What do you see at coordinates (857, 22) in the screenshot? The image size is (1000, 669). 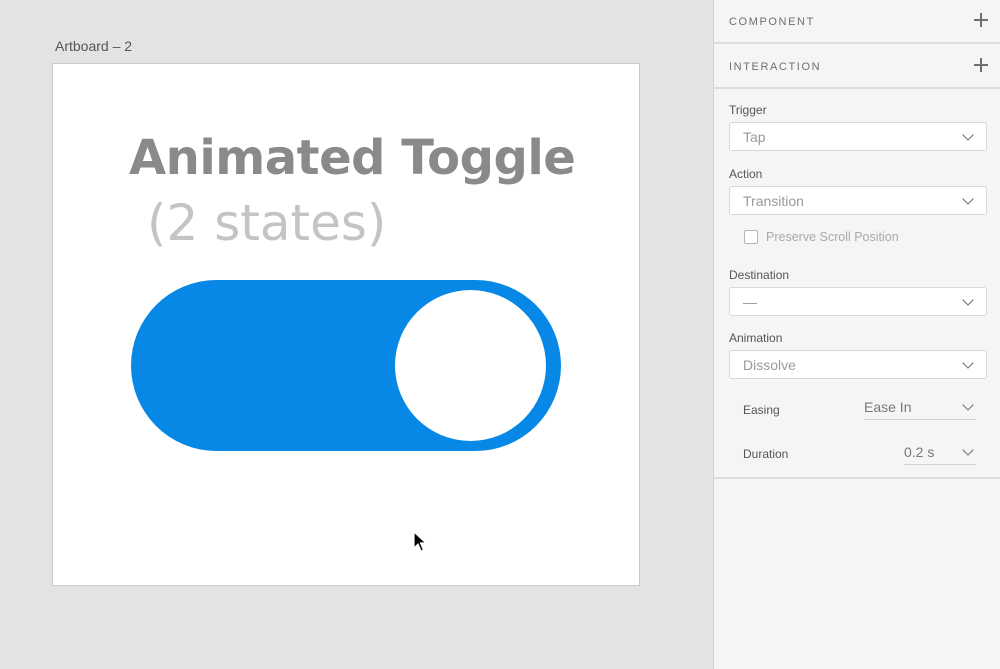 I see `component-section-header: COMPONENT` at bounding box center [857, 22].